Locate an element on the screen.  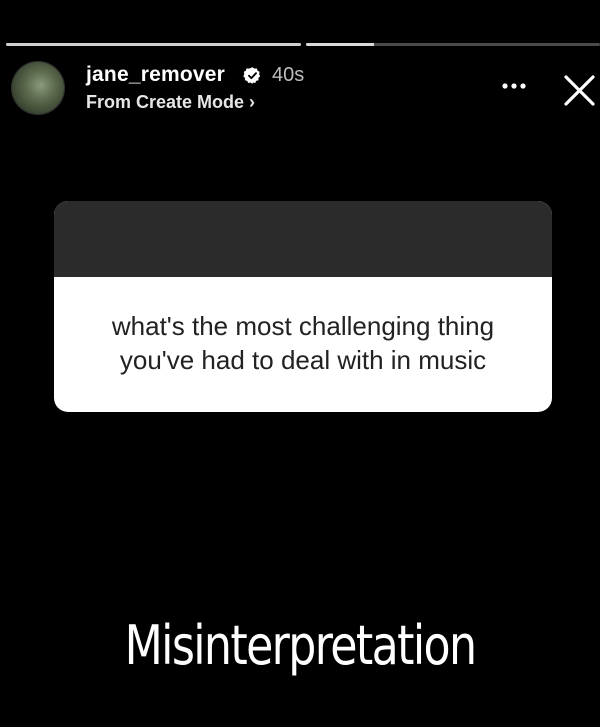
username: jane_remover is located at coordinates (155, 75).